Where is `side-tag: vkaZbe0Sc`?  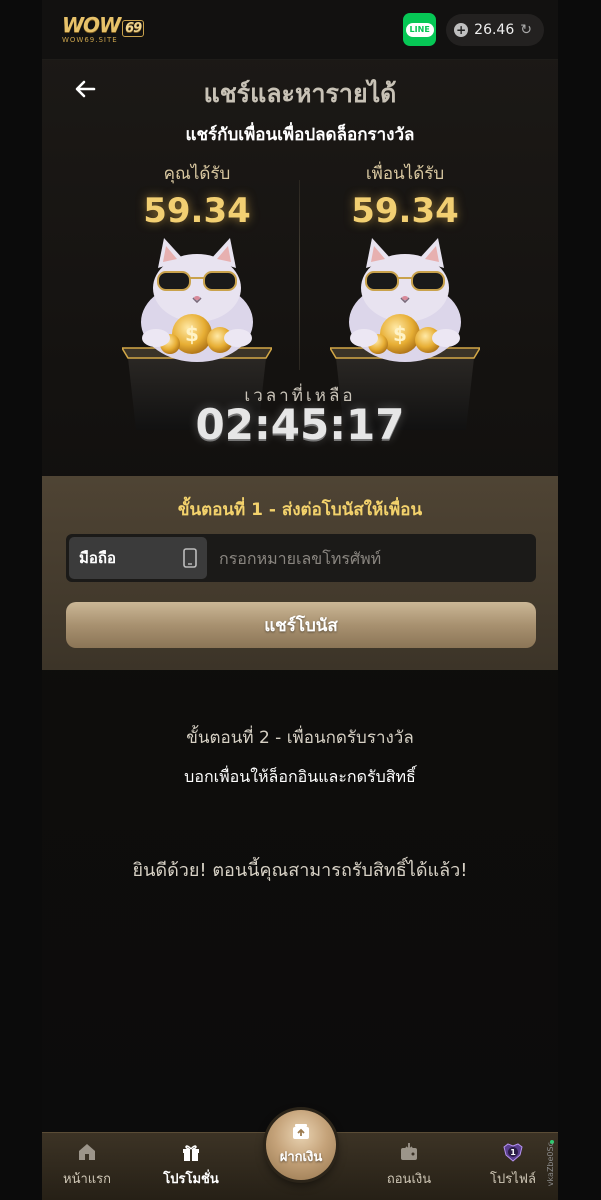 side-tag: vkaZbe0Sc is located at coordinates (550, 1164).